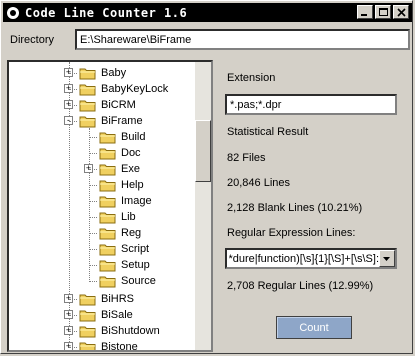  What do you see at coordinates (128, 217) in the screenshot?
I see `tree-item-label: Lib` at bounding box center [128, 217].